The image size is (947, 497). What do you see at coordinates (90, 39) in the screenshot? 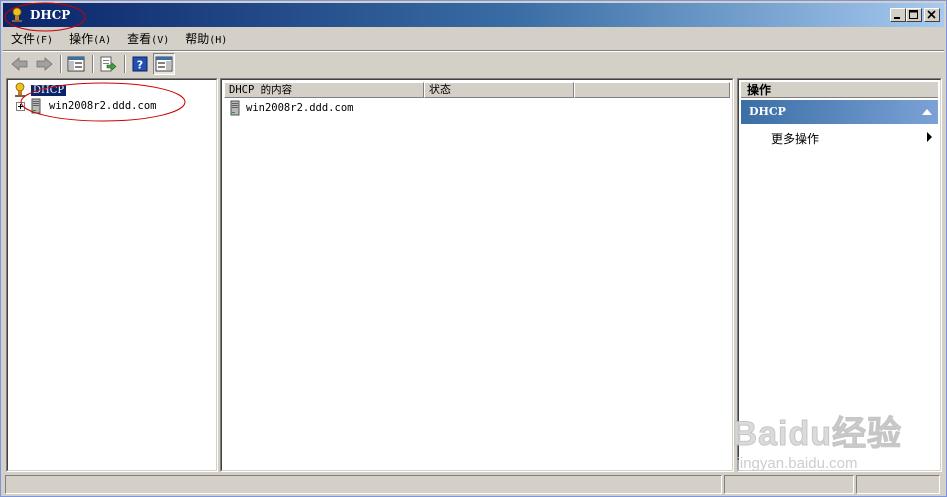
I see `menu-action: 操作(A)` at bounding box center [90, 39].